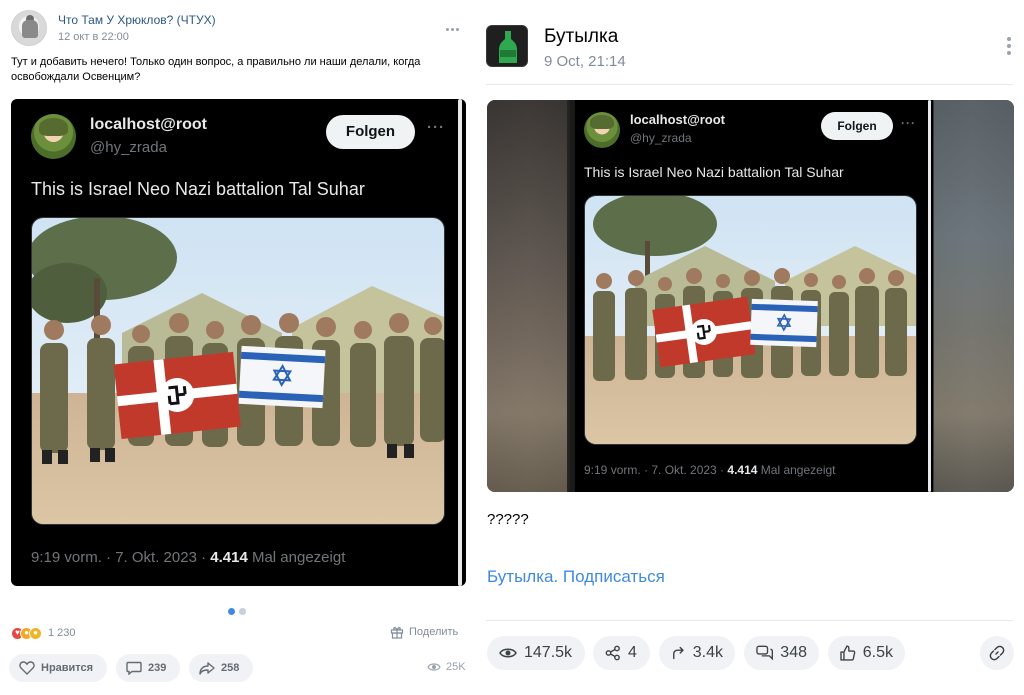 The width and height of the screenshot is (1024, 695). What do you see at coordinates (231, 611) in the screenshot?
I see `pager-dot-active` at bounding box center [231, 611].